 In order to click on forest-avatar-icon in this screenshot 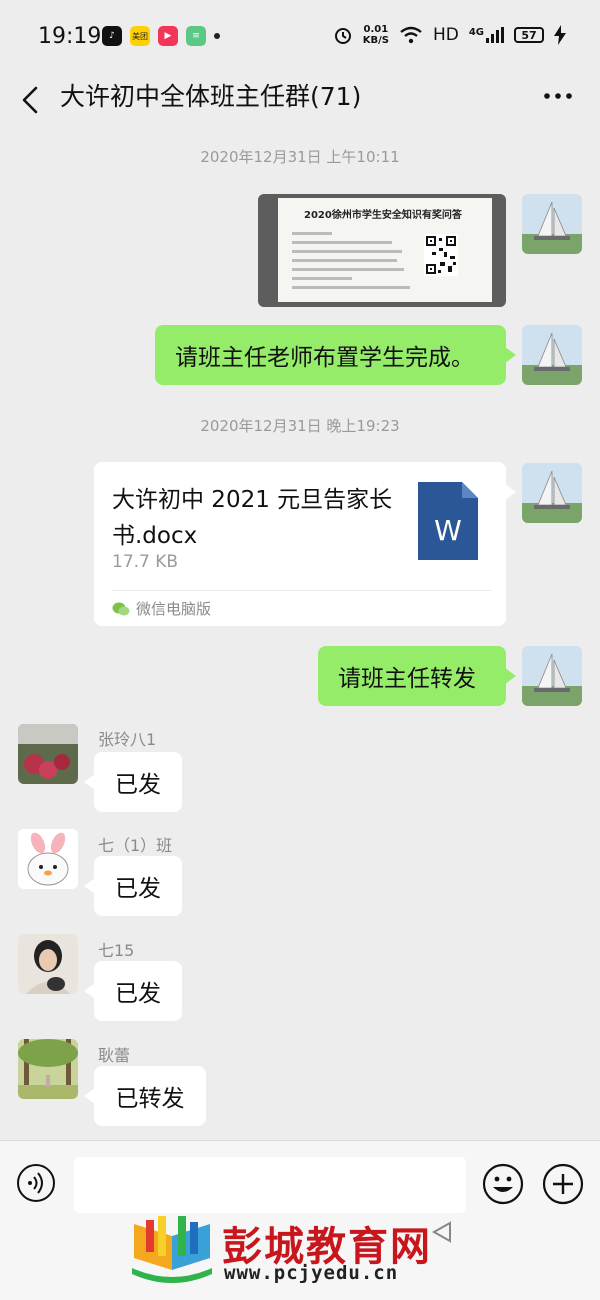, I will do `click(48, 1069)`.